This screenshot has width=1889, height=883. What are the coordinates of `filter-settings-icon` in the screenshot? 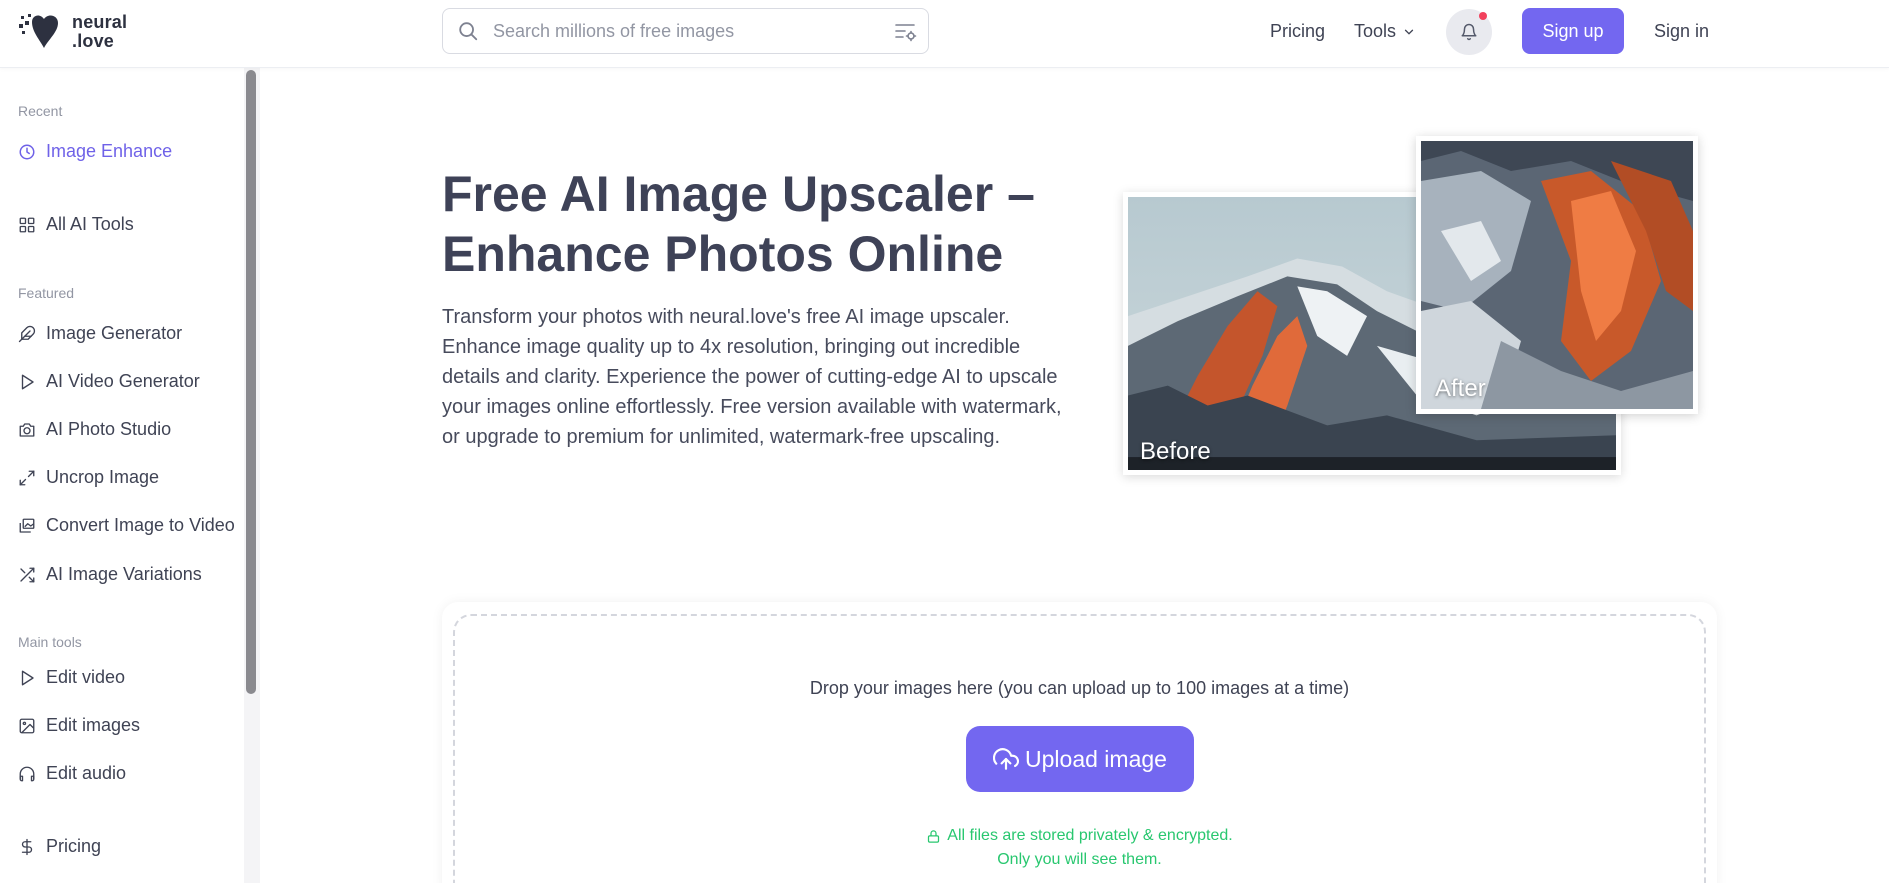 It's located at (906, 32).